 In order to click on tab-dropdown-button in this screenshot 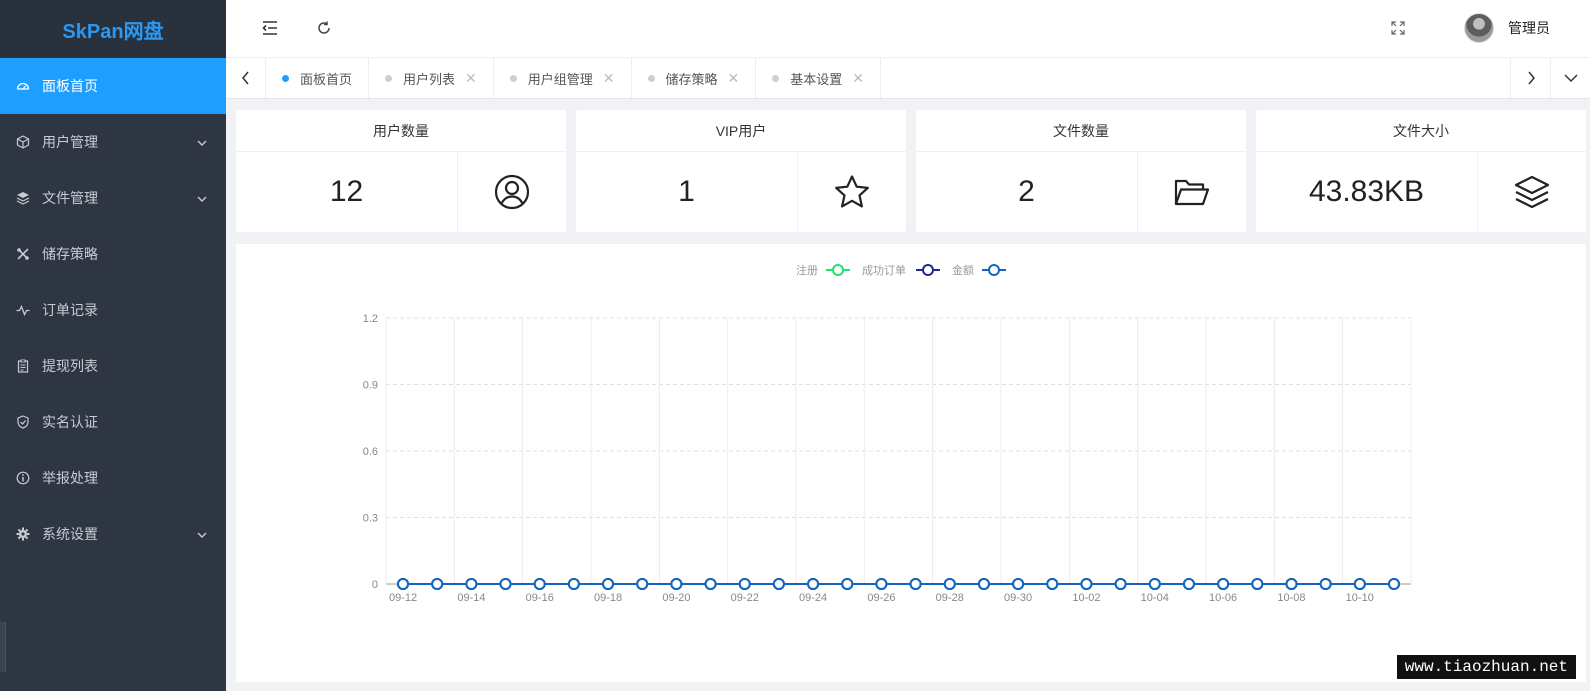, I will do `click(1570, 78)`.